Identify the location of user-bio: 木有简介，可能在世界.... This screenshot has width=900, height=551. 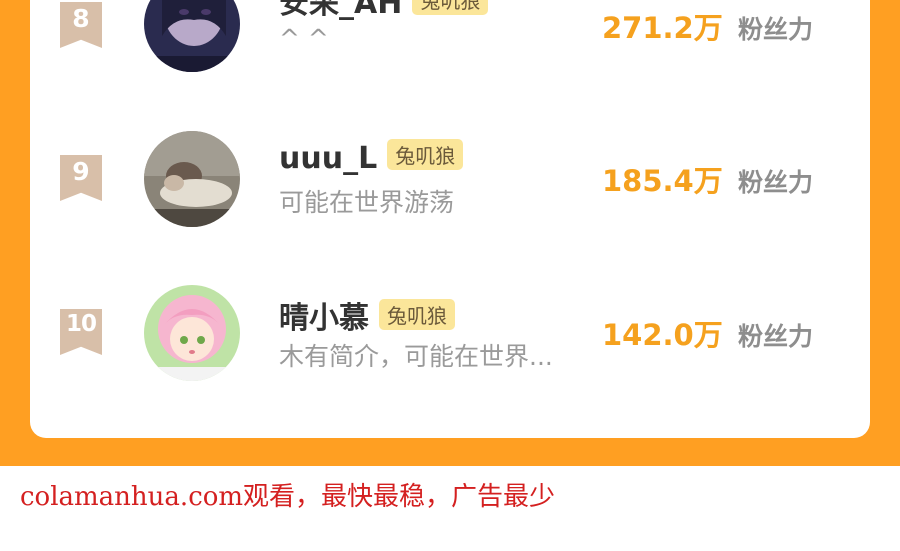
(416, 356).